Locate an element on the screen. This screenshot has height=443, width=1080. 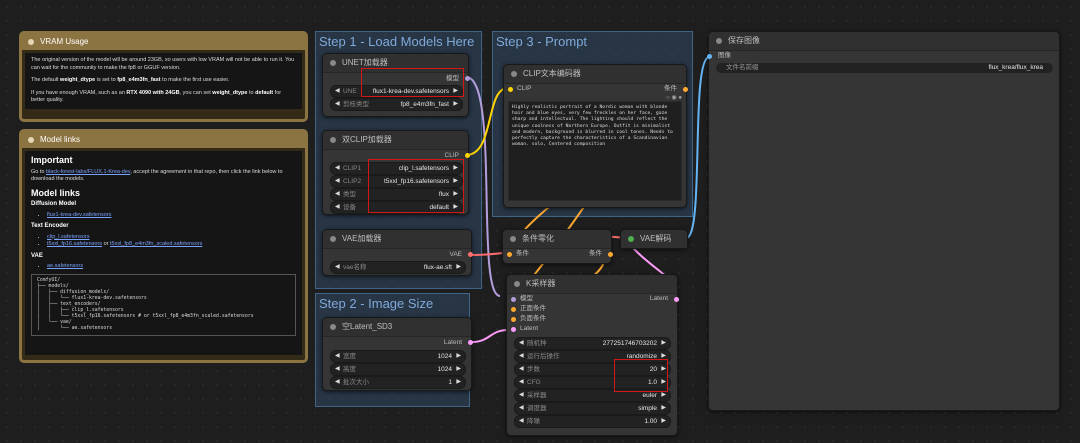
input-conditioning-port is located at coordinates (509, 254).